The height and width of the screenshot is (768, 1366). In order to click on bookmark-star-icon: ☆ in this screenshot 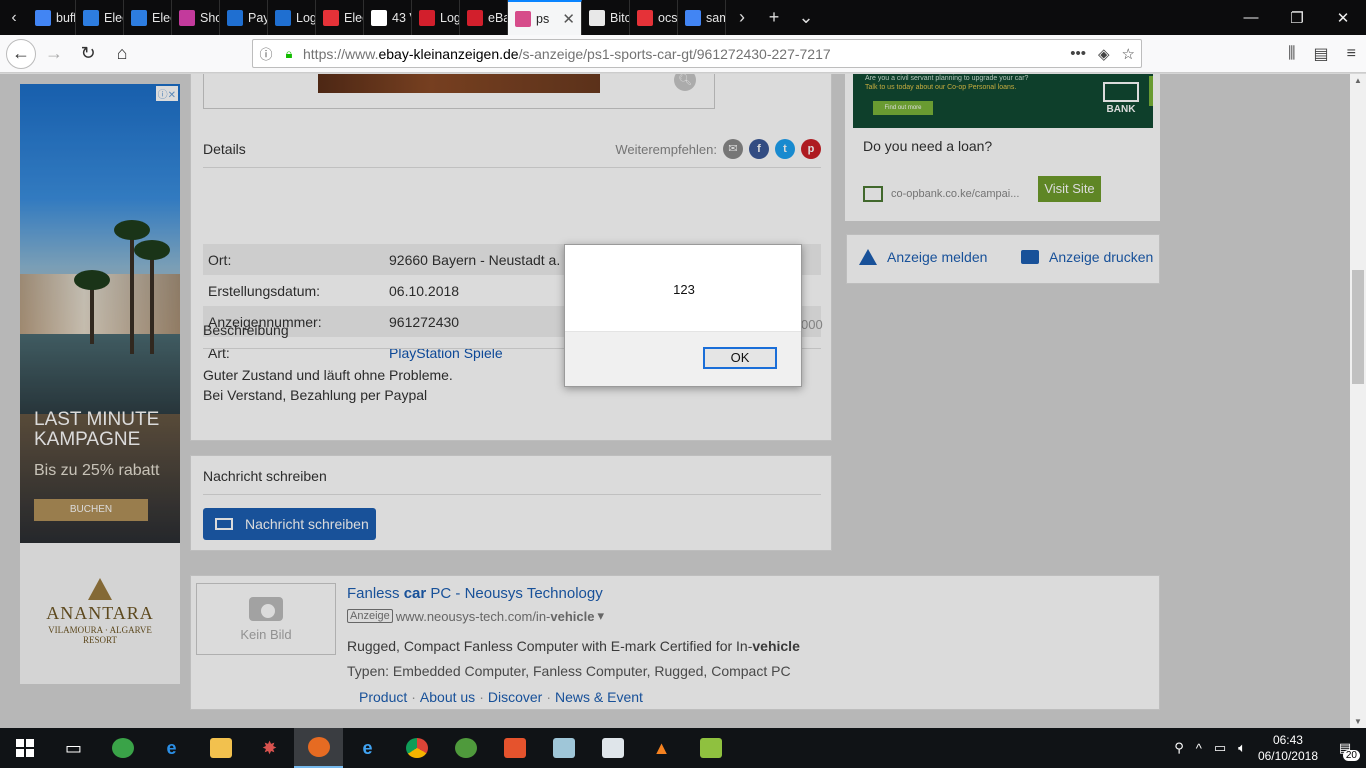, I will do `click(1128, 54)`.